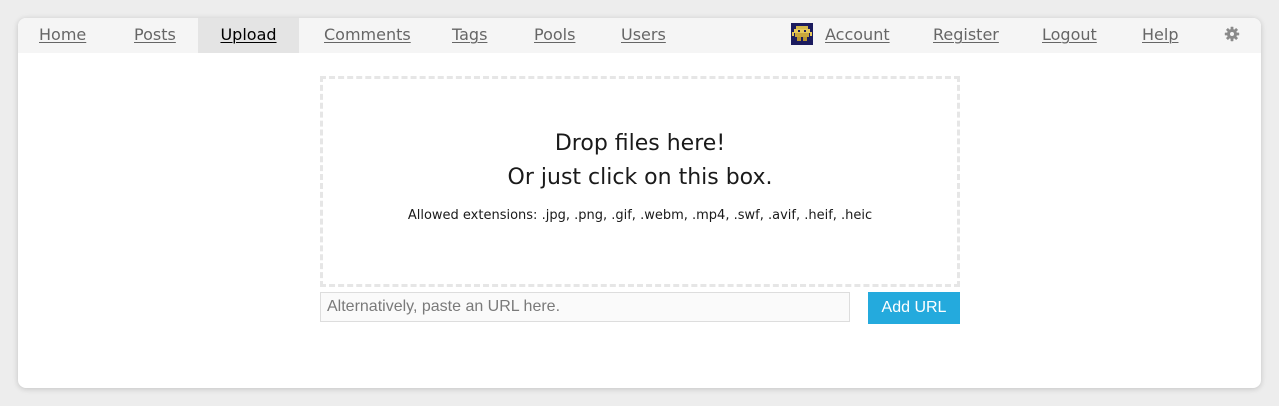 This screenshot has width=1279, height=406. I want to click on nav-logout-link: Logout, so click(1069, 35).